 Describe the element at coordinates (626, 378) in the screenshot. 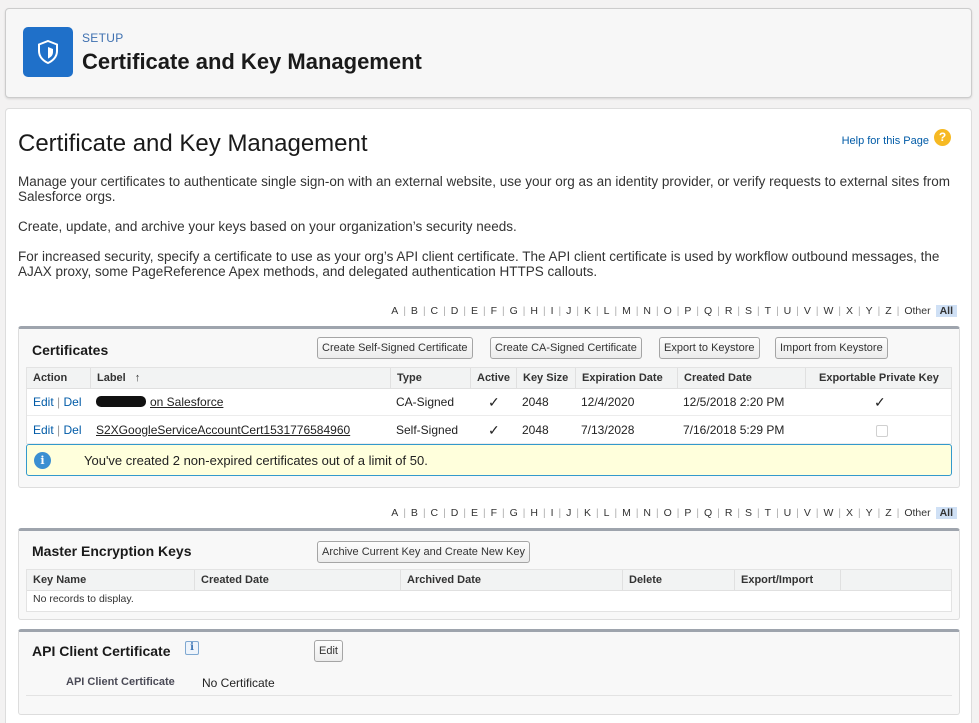

I see `column-header: Expiration Date` at that location.